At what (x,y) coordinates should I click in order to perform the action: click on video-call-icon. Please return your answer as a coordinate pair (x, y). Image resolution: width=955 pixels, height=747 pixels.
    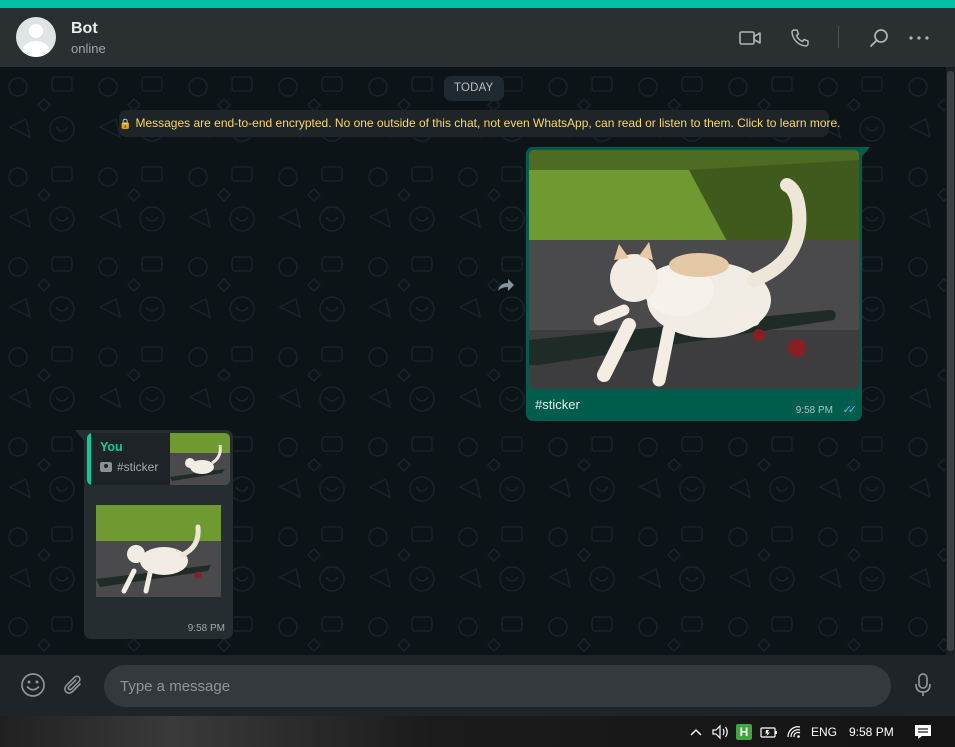
    Looking at the image, I should click on (750, 38).